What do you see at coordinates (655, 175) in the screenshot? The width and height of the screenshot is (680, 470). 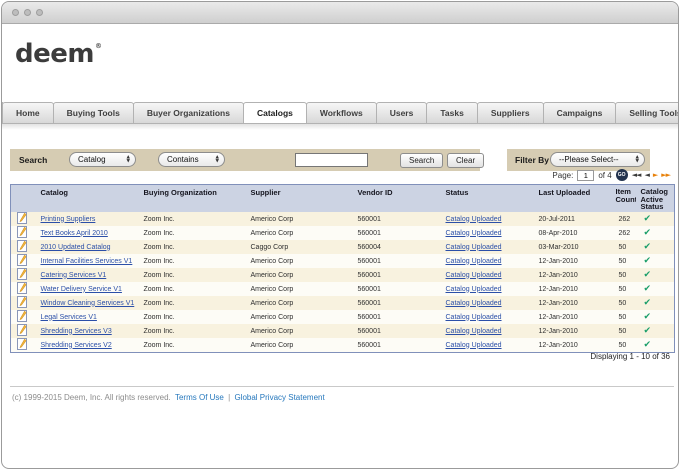 I see `next-page-icon: ►` at bounding box center [655, 175].